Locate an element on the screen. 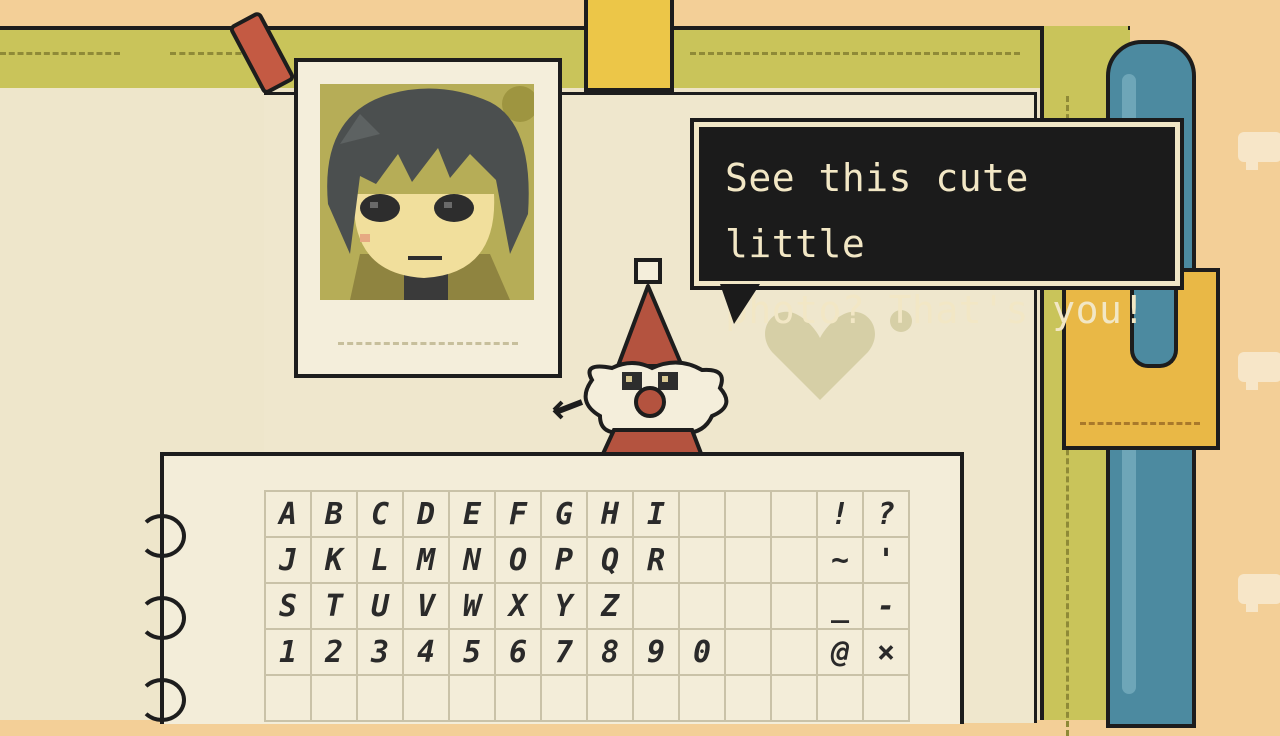 This screenshot has width=1280, height=736. key-cell: G is located at coordinates (565, 515).